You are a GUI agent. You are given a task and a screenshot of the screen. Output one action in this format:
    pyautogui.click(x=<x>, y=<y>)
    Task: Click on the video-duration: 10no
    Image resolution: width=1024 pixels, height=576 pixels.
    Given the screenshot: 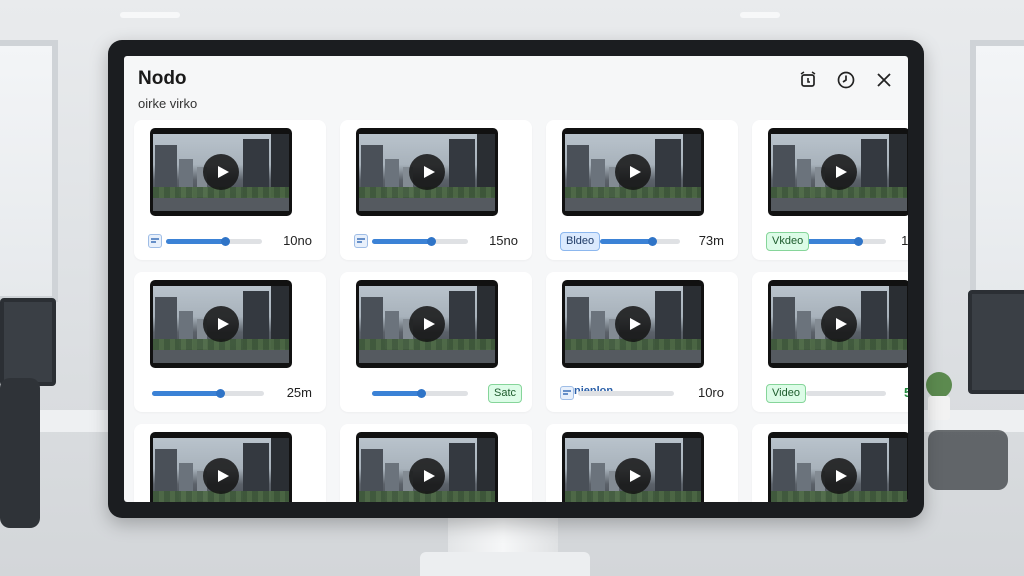 What is the action you would take?
    pyautogui.click(x=297, y=240)
    